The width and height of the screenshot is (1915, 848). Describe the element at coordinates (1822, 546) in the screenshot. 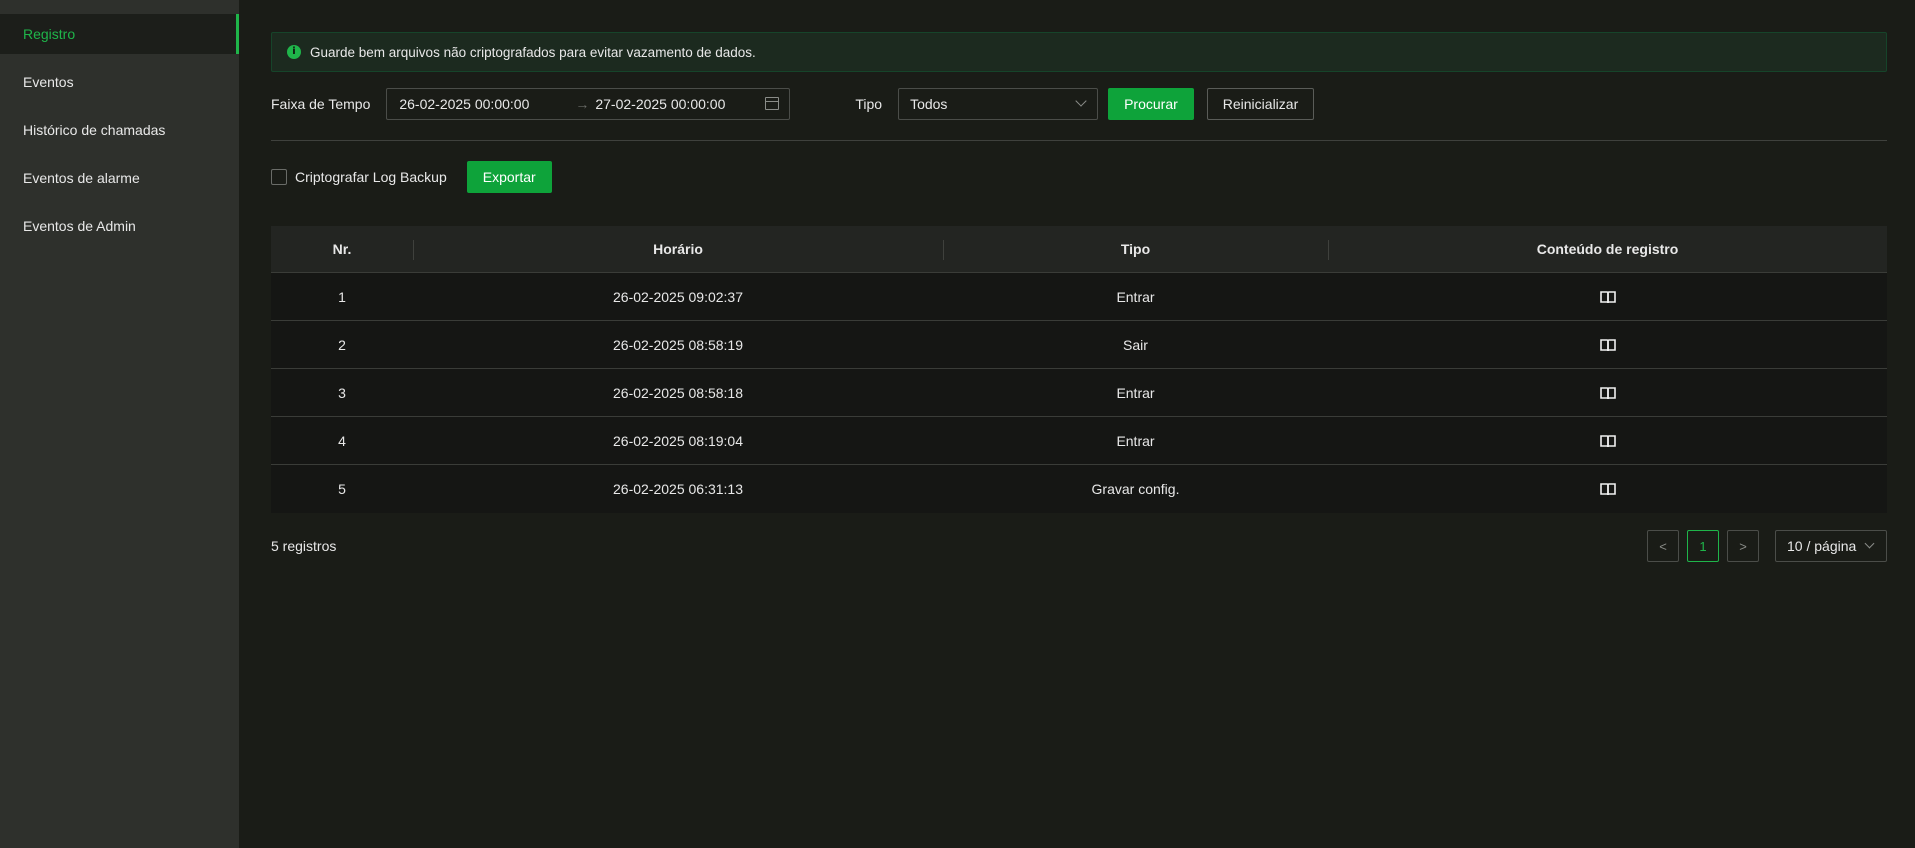

I see `page-size-value: 10 / página` at that location.